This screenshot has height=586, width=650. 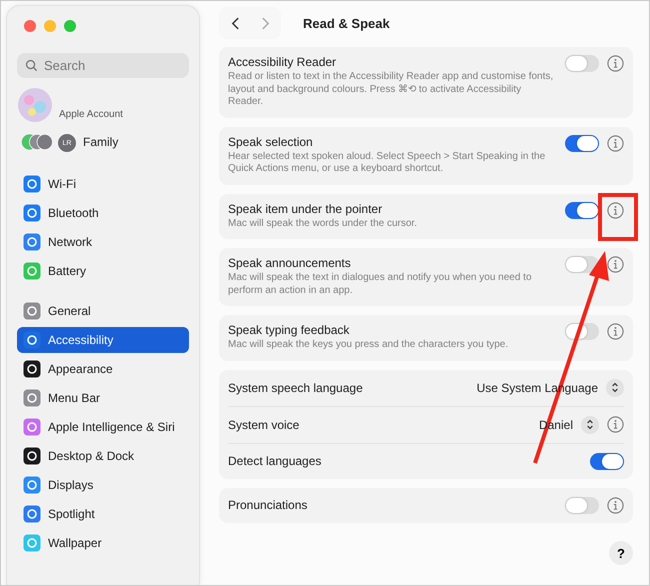 What do you see at coordinates (103, 242) in the screenshot?
I see `sidebar-item: Network` at bounding box center [103, 242].